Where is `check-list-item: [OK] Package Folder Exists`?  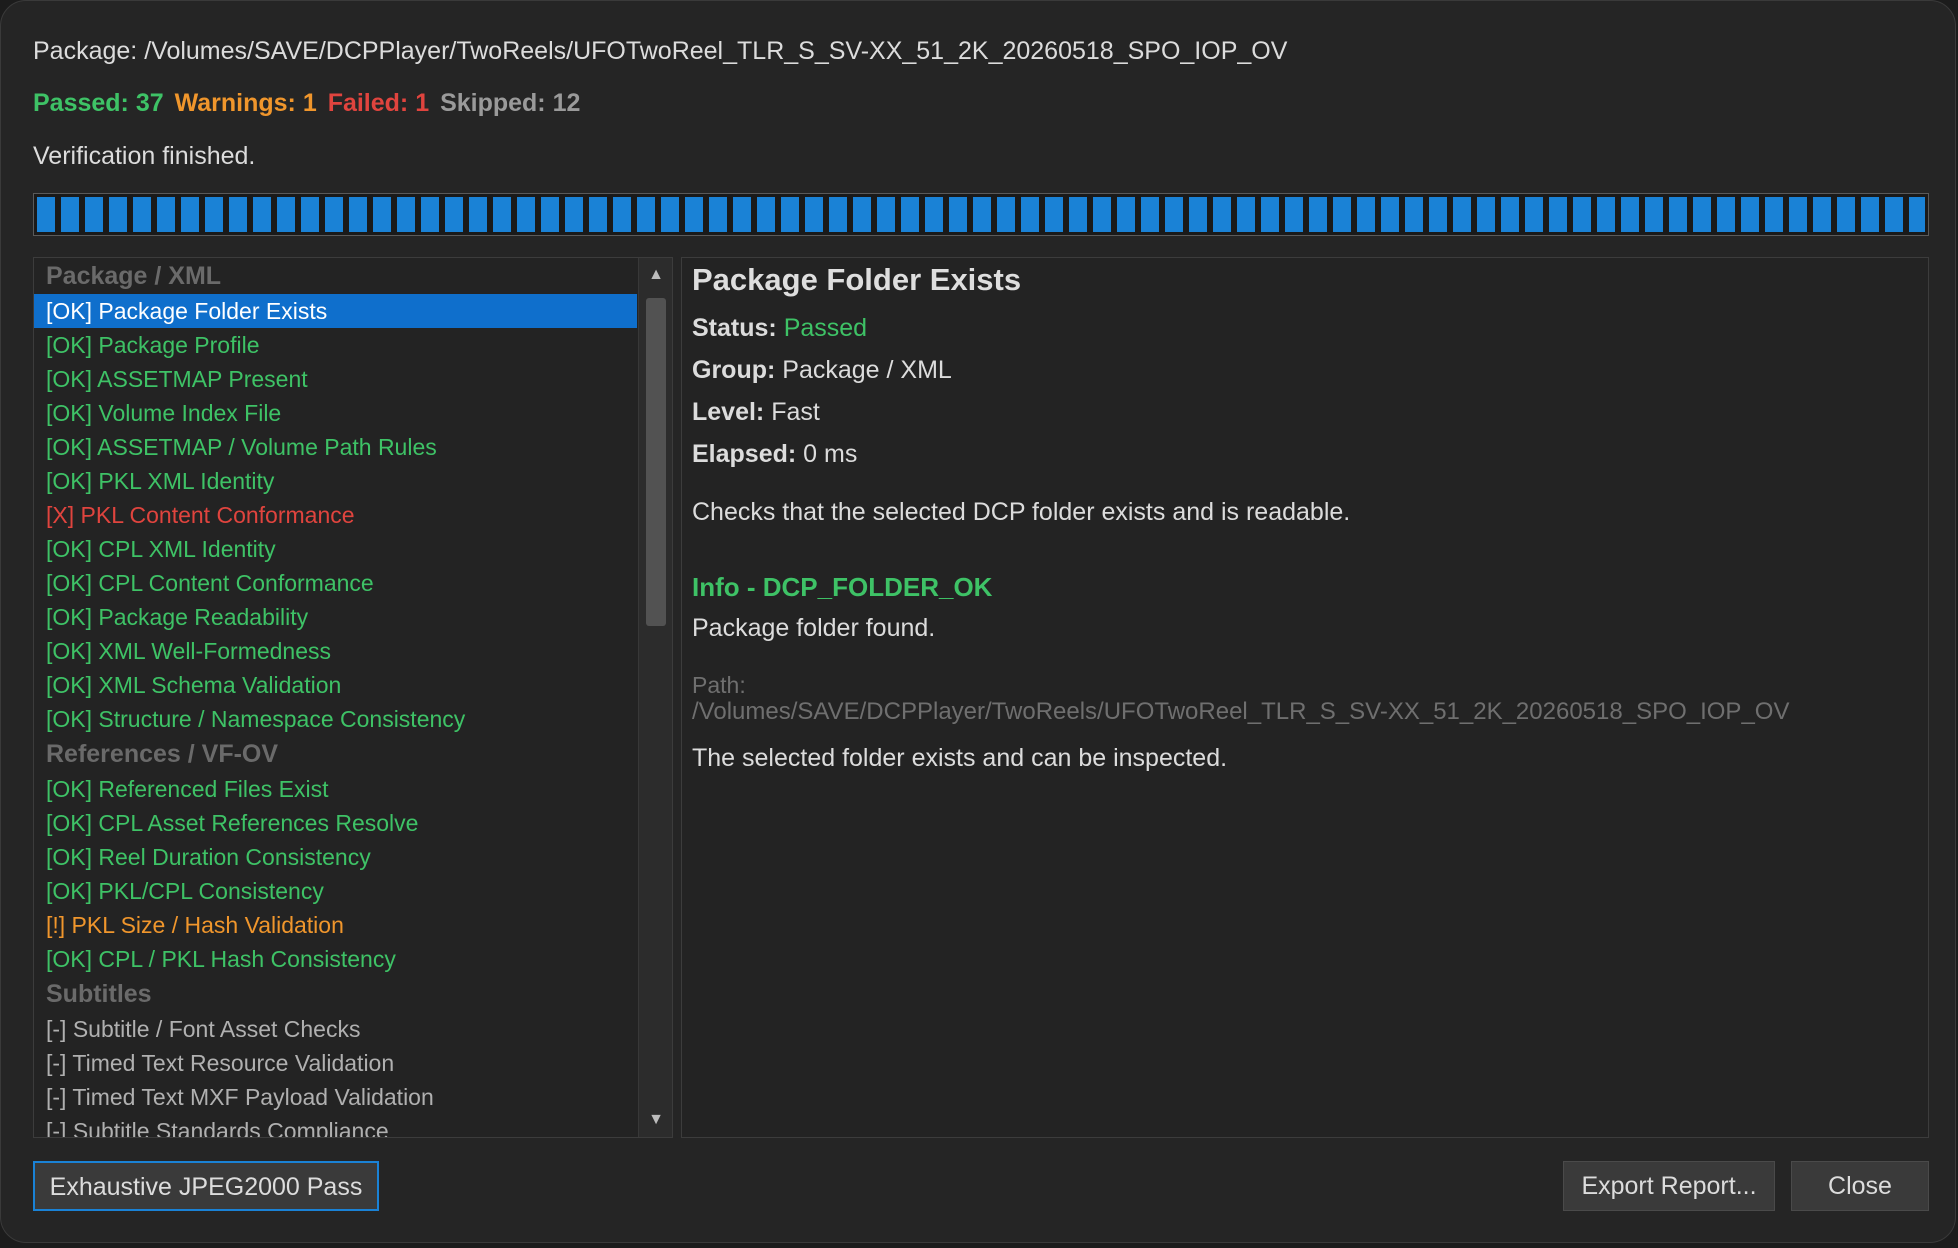
check-list-item: [OK] Package Folder Exists is located at coordinates (335, 311).